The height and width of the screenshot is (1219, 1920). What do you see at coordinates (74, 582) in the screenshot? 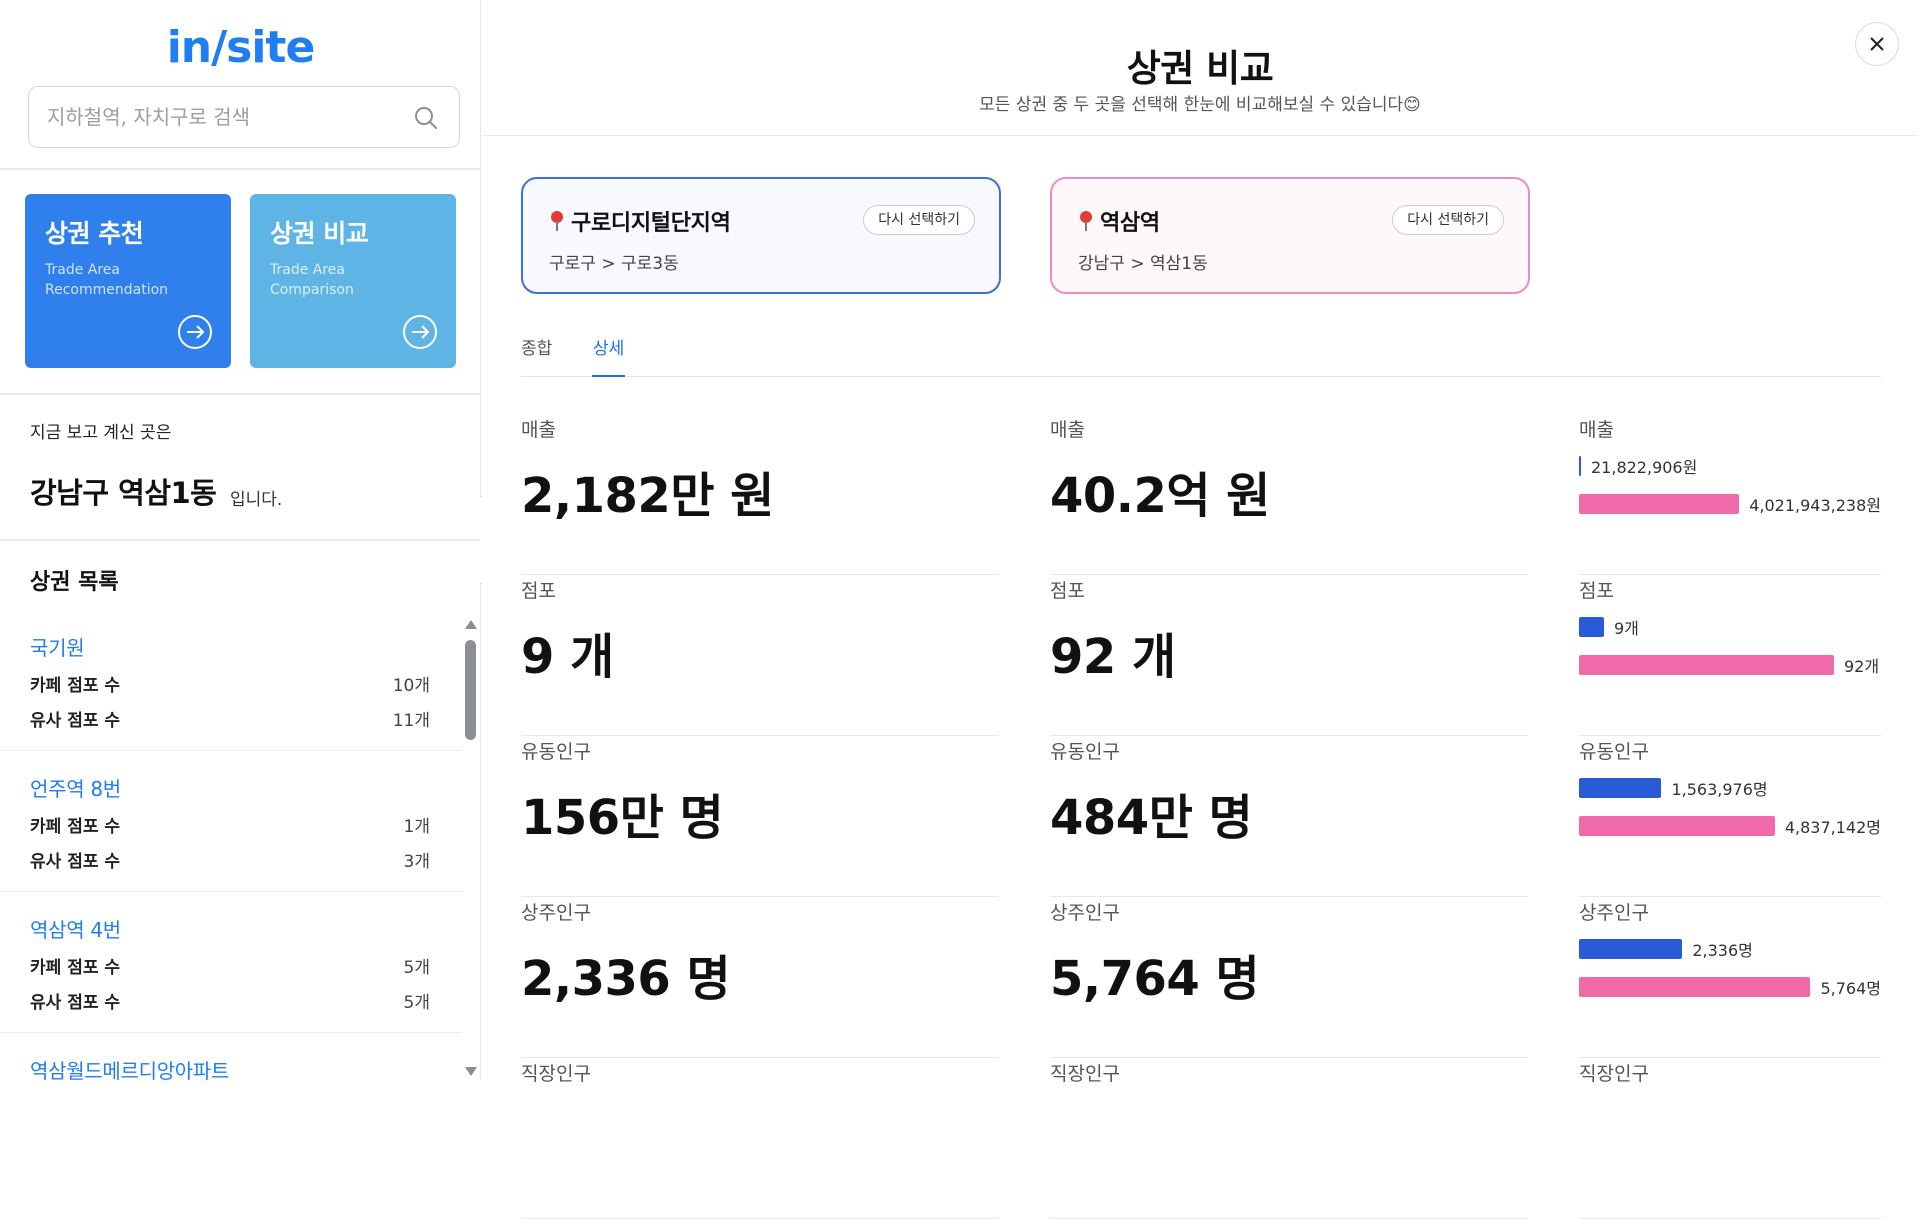
I see `trade-area-list-title: 상권 목록` at bounding box center [74, 582].